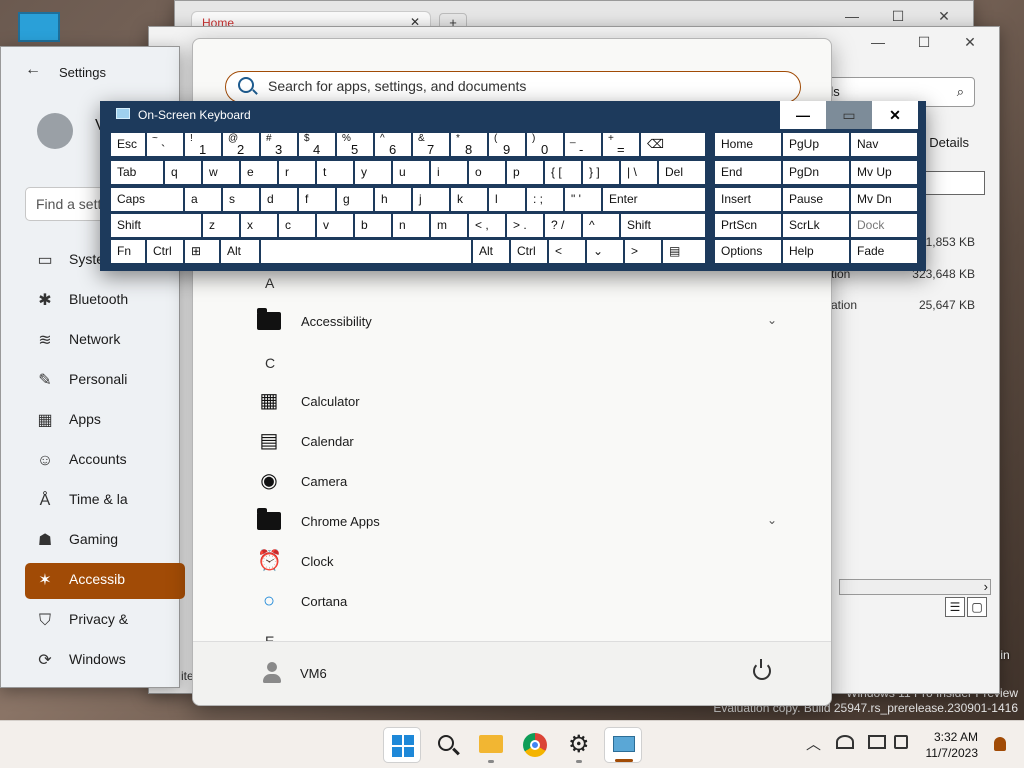  I want to click on key-nav-4-2: Fade, so click(884, 251).